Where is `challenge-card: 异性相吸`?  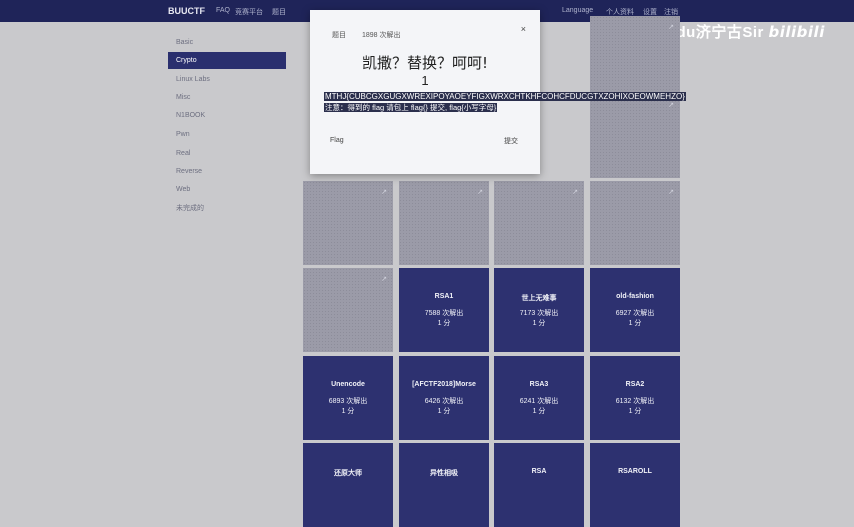
challenge-card: 异性相吸 is located at coordinates (444, 485).